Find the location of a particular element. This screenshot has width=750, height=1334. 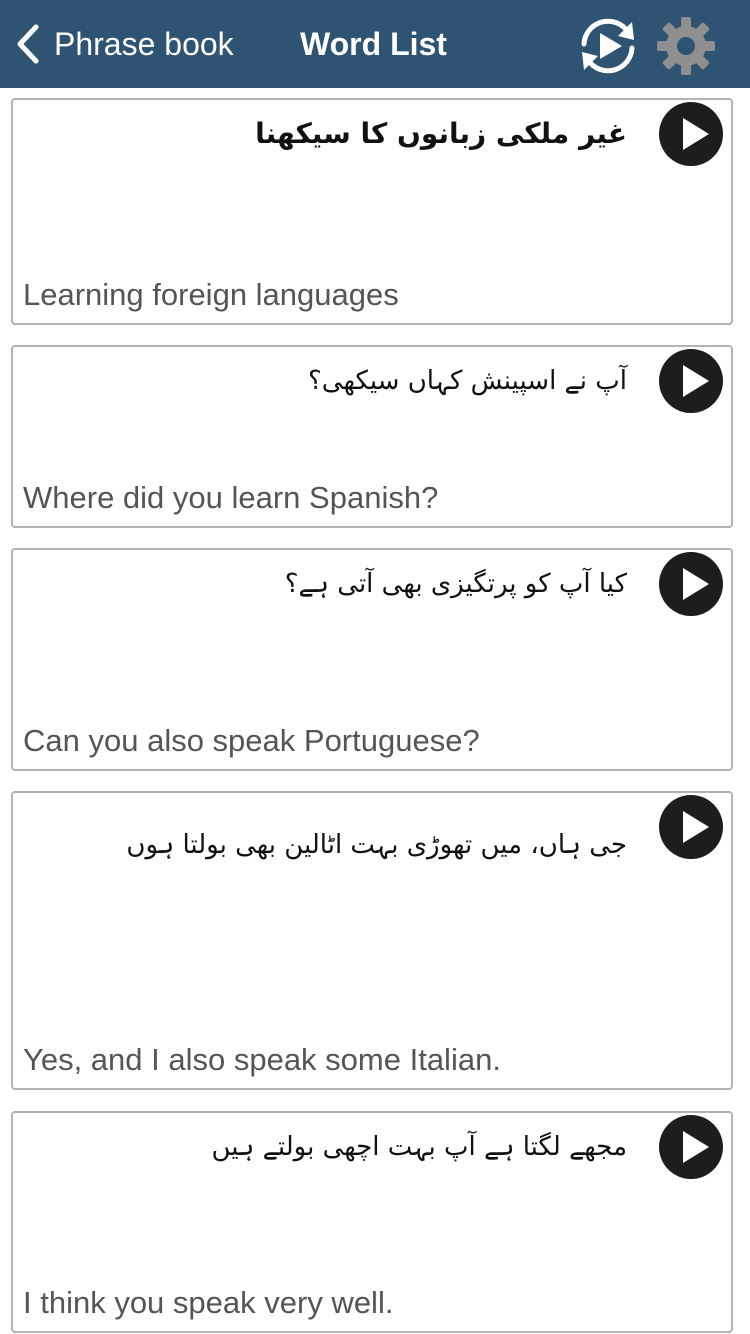

autoplay-repeat-icon is located at coordinates (608, 46).